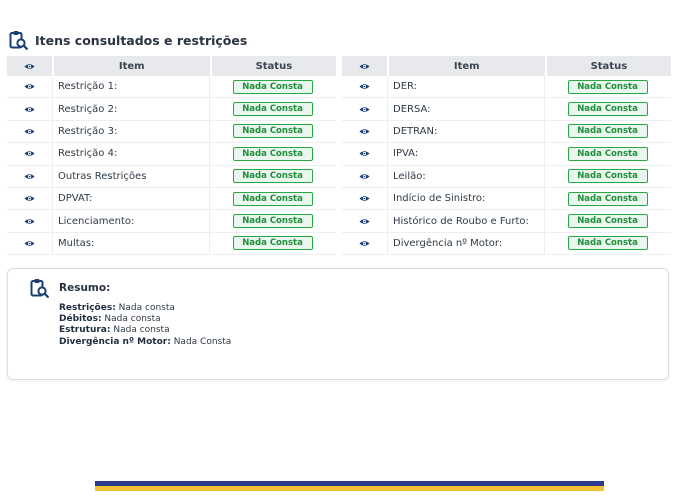 The image size is (689, 500). I want to click on summary-line: Estrutura: Nada consta, so click(145, 330).